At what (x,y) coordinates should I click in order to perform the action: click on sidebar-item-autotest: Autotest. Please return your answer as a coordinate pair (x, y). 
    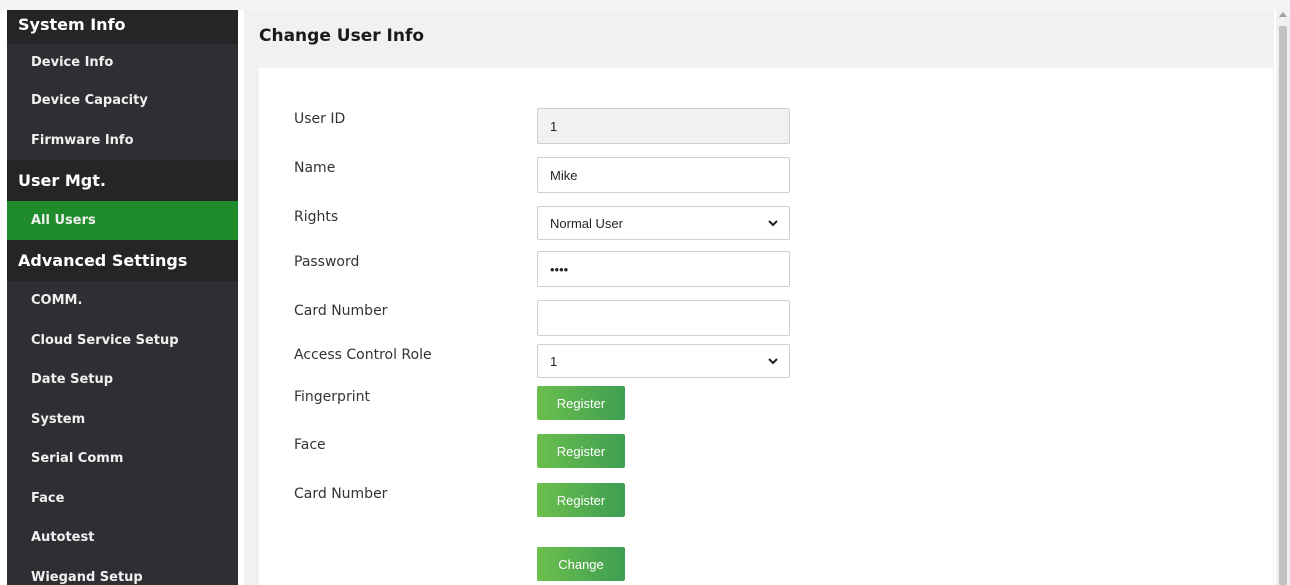
    Looking at the image, I should click on (122, 538).